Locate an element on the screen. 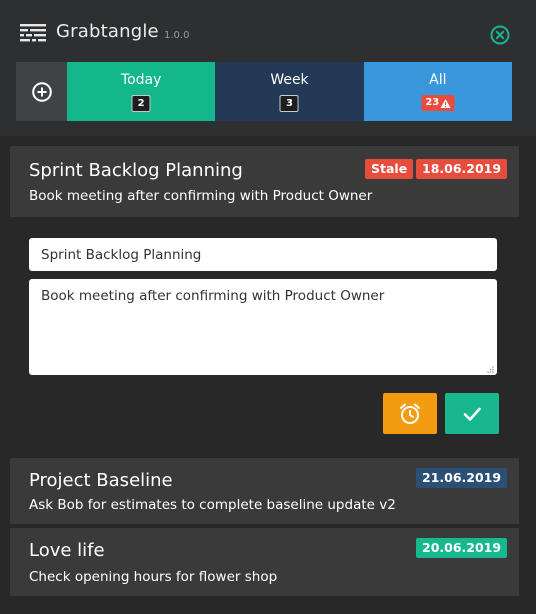 Image resolution: width=536 pixels, height=614 pixels. complete-button is located at coordinates (472, 413).